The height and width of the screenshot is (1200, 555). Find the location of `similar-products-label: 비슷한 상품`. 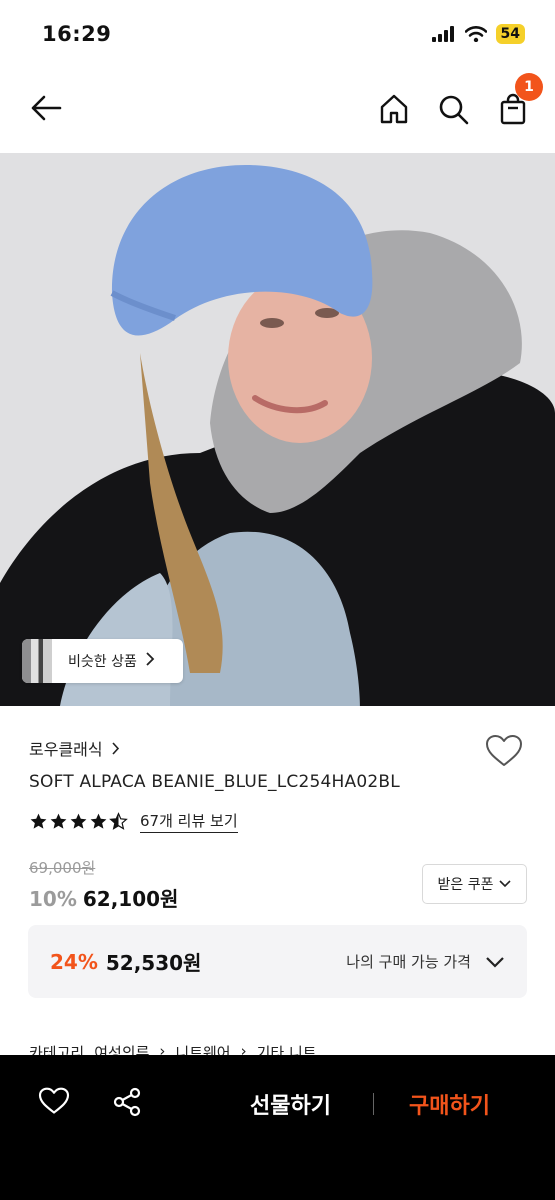

similar-products-label: 비슷한 상품 is located at coordinates (102, 662).